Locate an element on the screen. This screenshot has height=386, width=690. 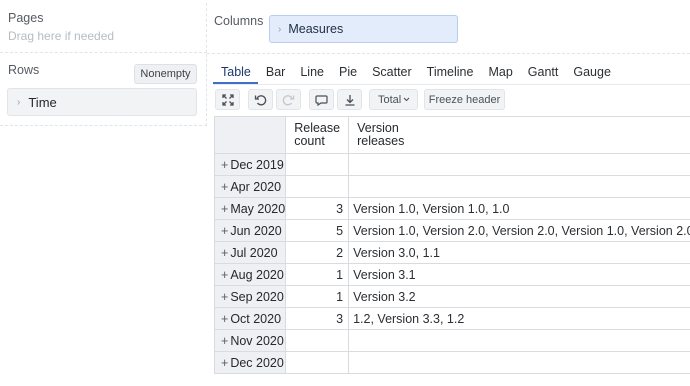
column-header-release-count: Release count is located at coordinates (317, 135).